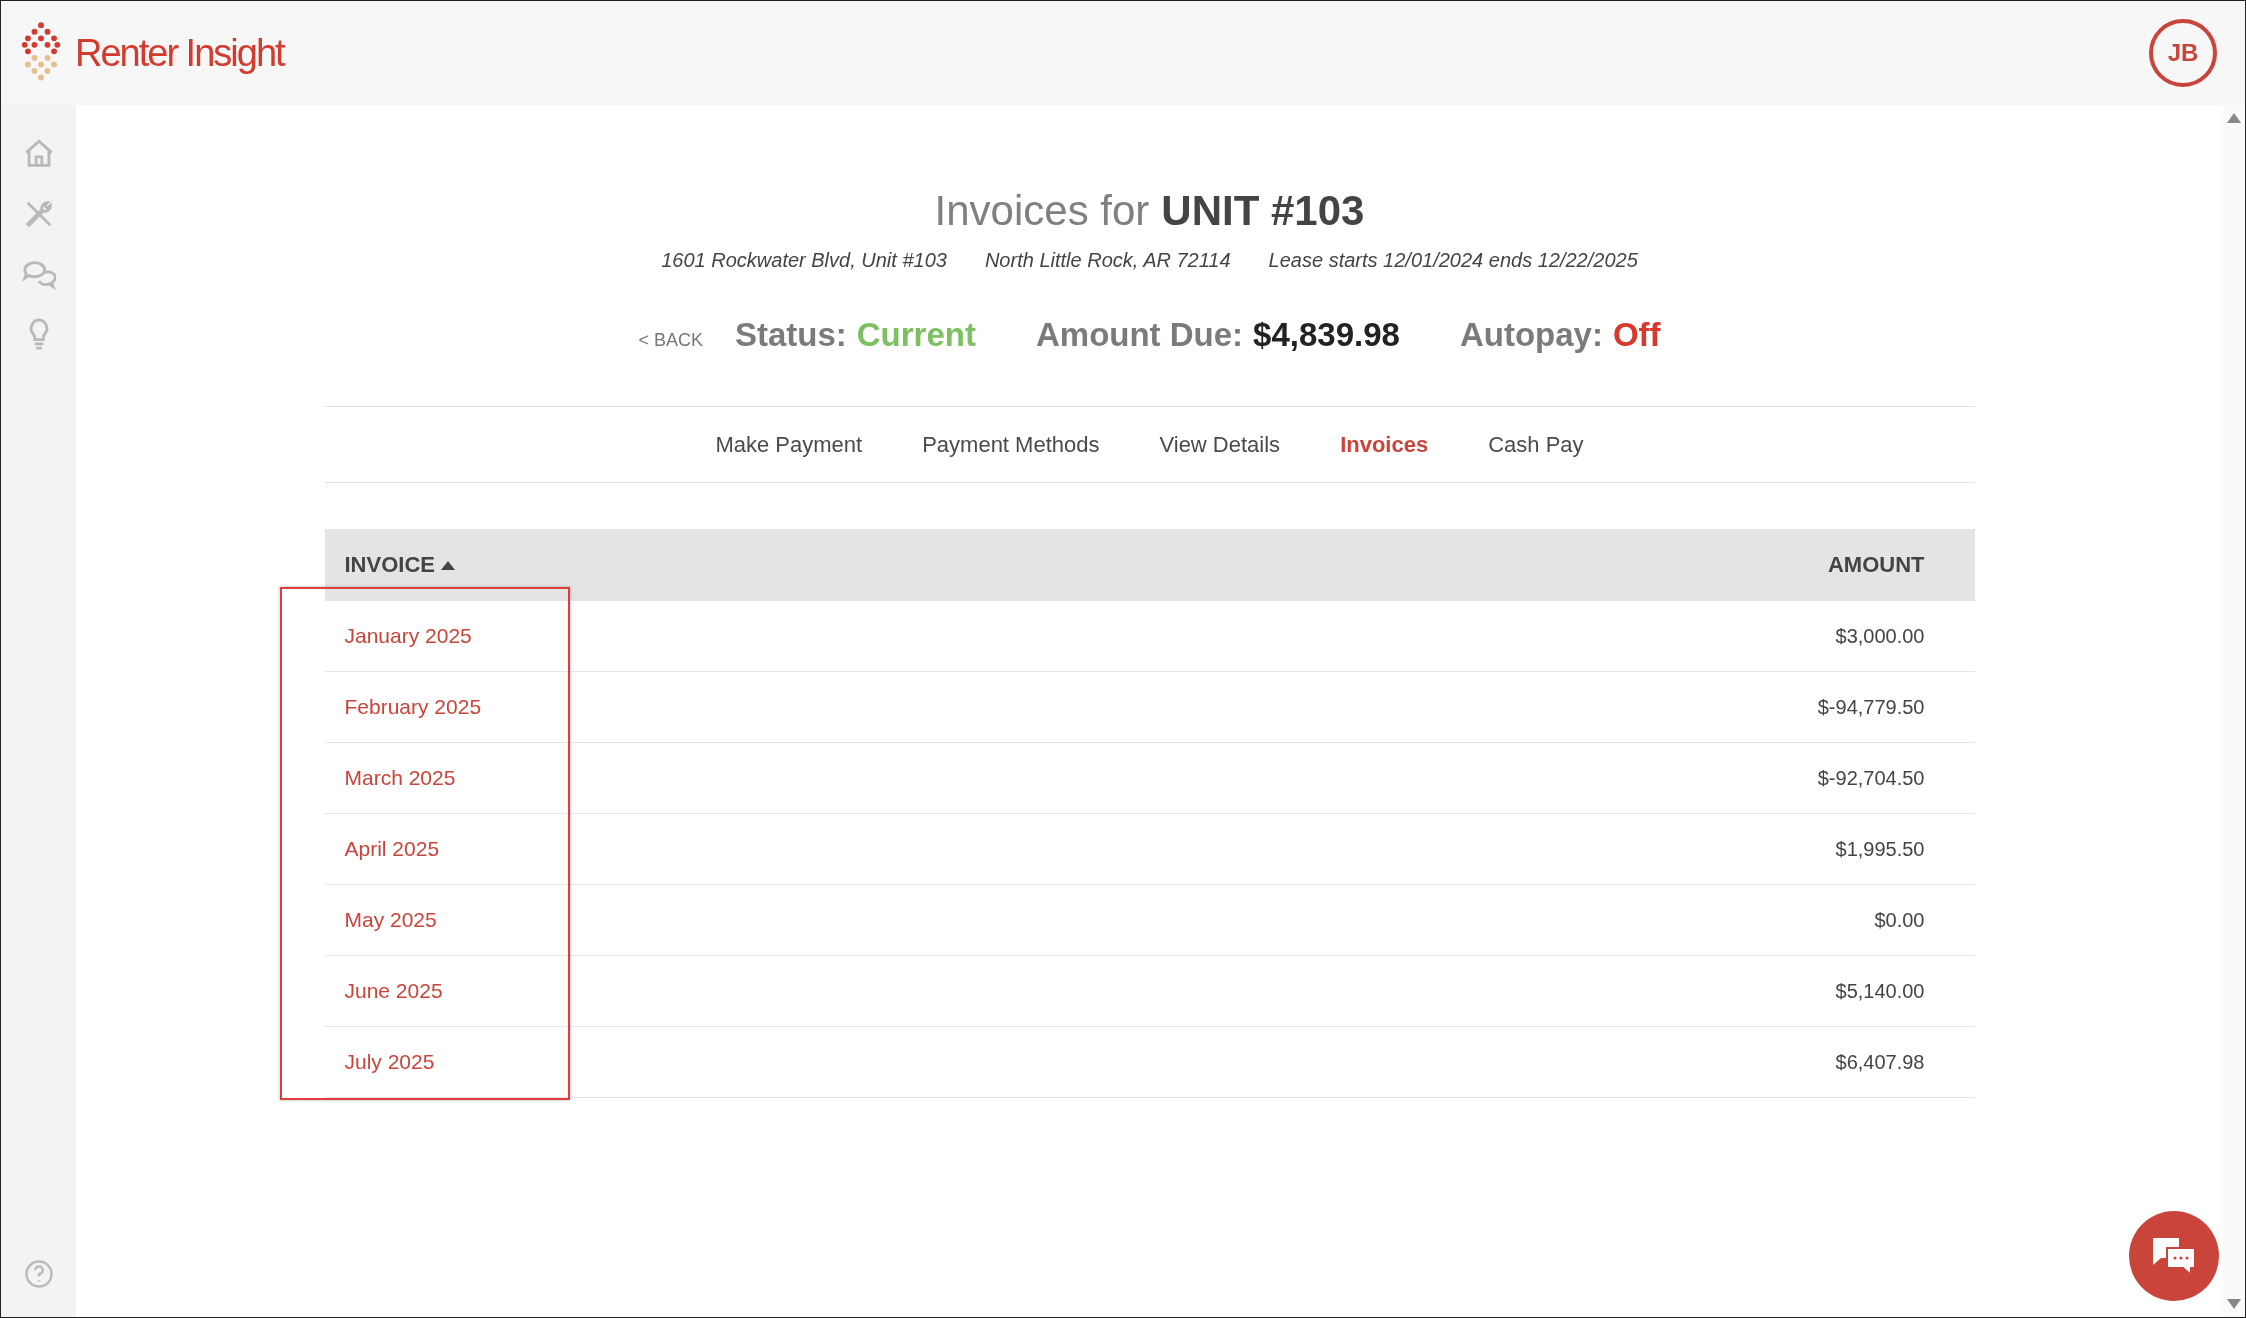  I want to click on invoice-link: June 2025, so click(393, 991).